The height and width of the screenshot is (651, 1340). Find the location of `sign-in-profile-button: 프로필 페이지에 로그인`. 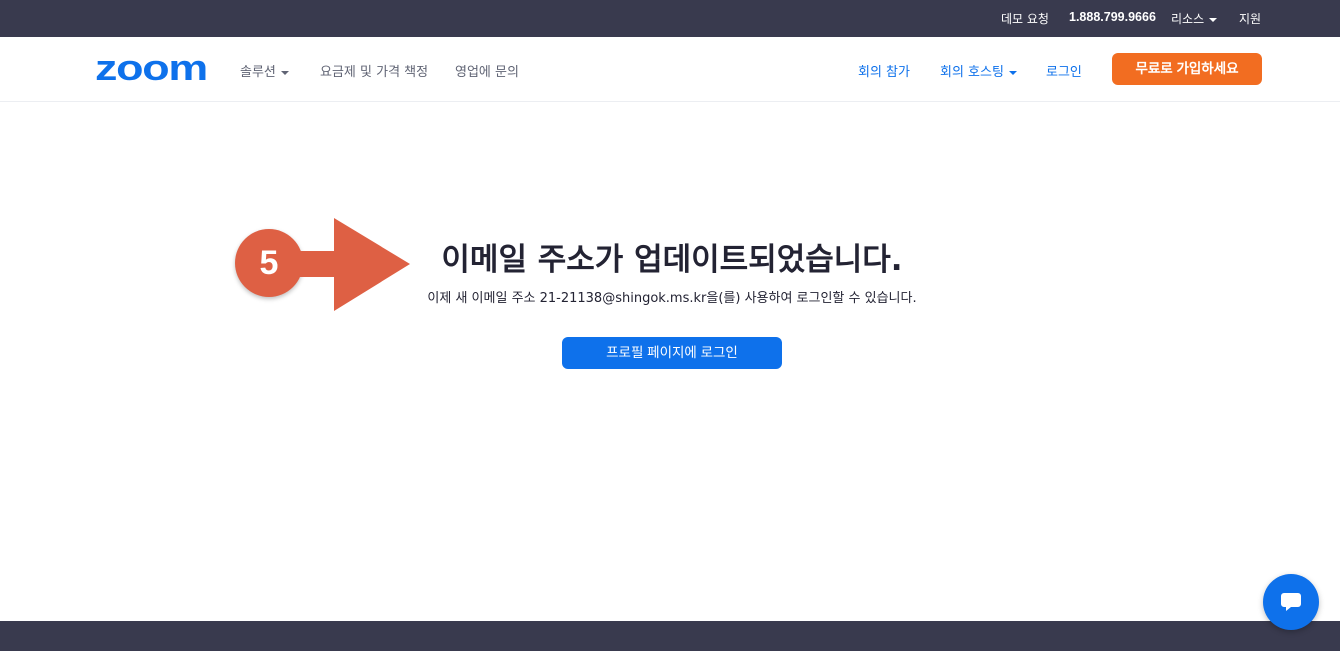

sign-in-profile-button: 프로필 페이지에 로그인 is located at coordinates (672, 353).